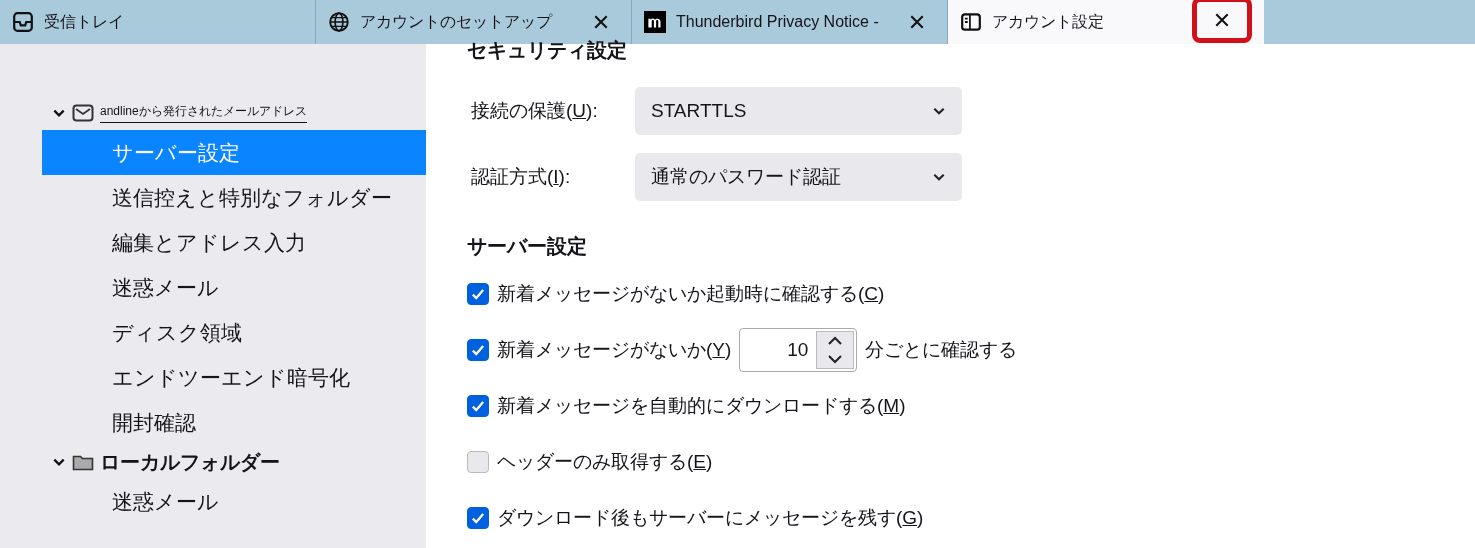 This screenshot has height=548, width=1475. Describe the element at coordinates (521, 177) in the screenshot. I see `field-label: 認証方式(I):` at that location.